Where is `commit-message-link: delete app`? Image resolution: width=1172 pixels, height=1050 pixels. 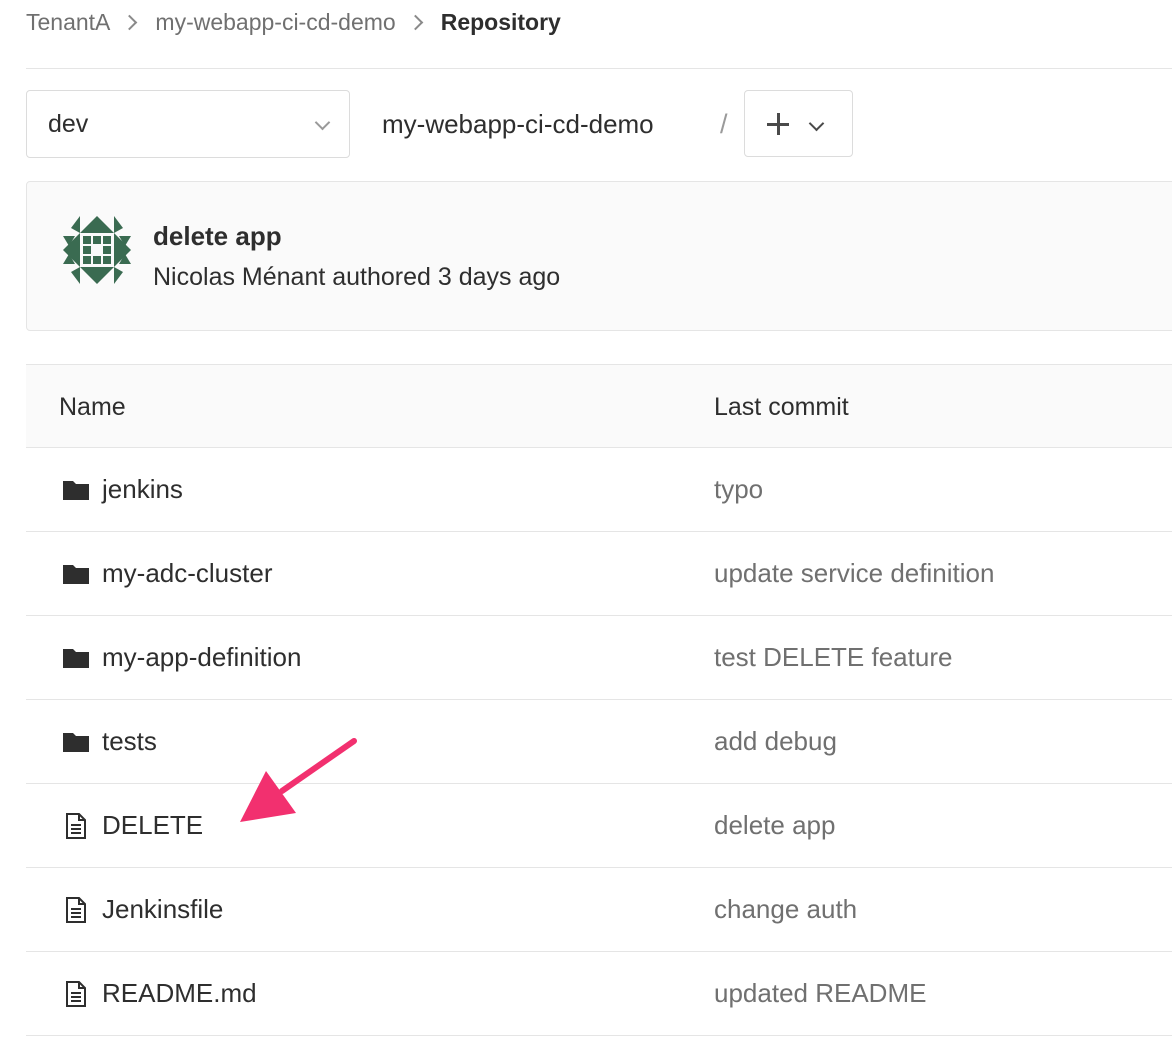 commit-message-link: delete app is located at coordinates (774, 825).